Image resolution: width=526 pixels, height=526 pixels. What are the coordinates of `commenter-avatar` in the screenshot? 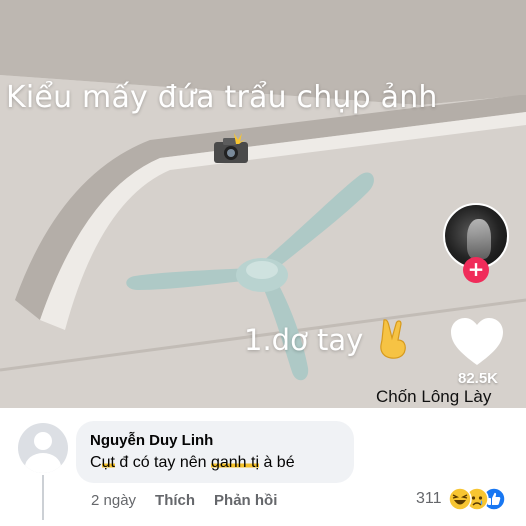 It's located at (43, 448).